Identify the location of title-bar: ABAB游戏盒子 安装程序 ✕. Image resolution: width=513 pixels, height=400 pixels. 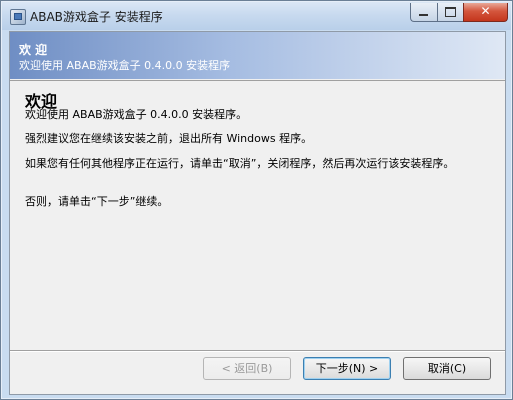
(256, 16).